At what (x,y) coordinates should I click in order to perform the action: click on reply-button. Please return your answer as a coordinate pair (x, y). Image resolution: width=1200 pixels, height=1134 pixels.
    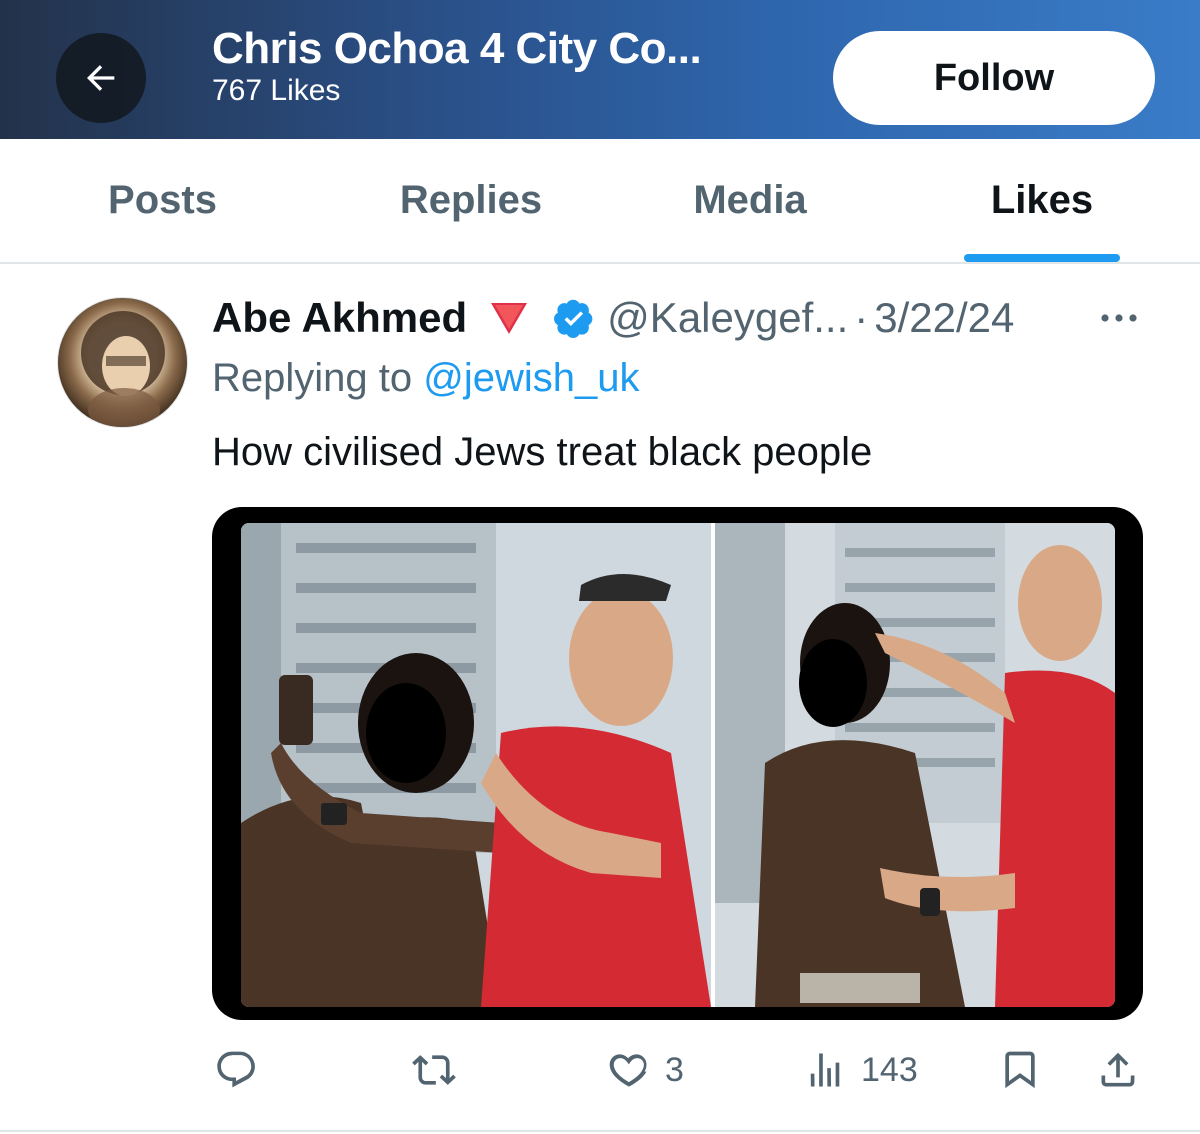
    Looking at the image, I should click on (243, 1070).